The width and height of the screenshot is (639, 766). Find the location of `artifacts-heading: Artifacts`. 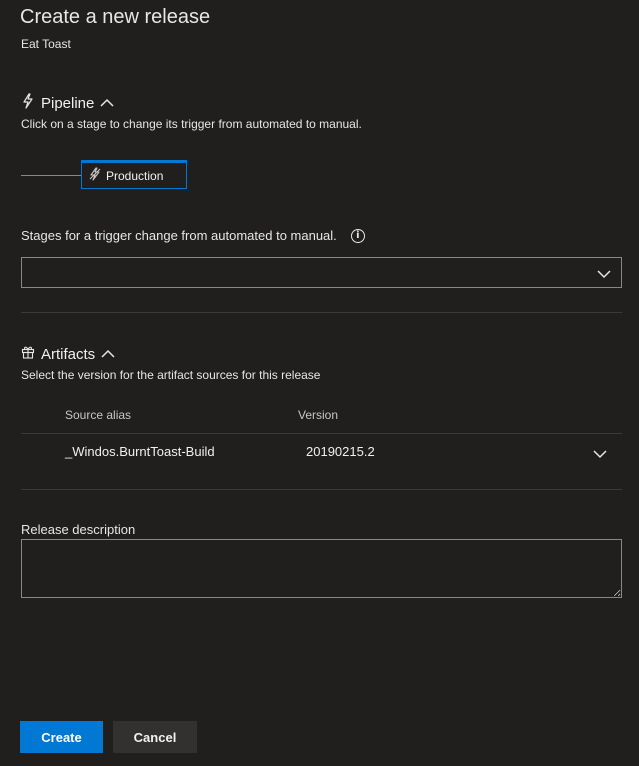

artifacts-heading: Artifacts is located at coordinates (68, 354).